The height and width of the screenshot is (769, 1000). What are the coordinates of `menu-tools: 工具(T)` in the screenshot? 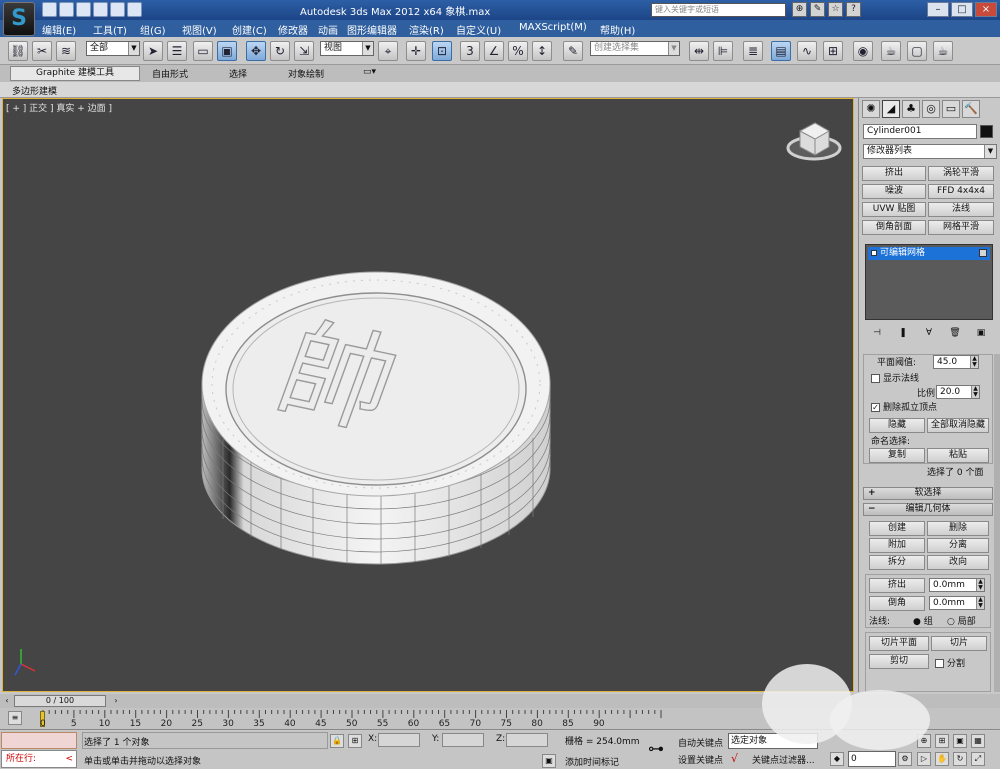 It's located at (110, 29).